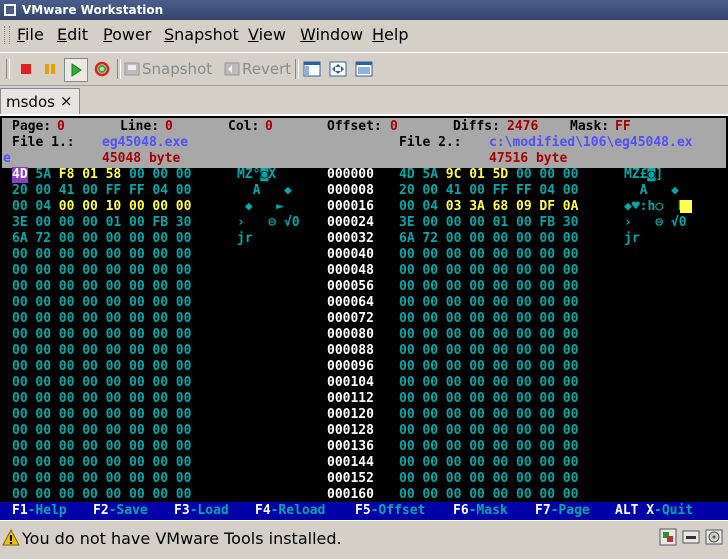  Describe the element at coordinates (331, 34) in the screenshot. I see `menu-window: Window` at that location.